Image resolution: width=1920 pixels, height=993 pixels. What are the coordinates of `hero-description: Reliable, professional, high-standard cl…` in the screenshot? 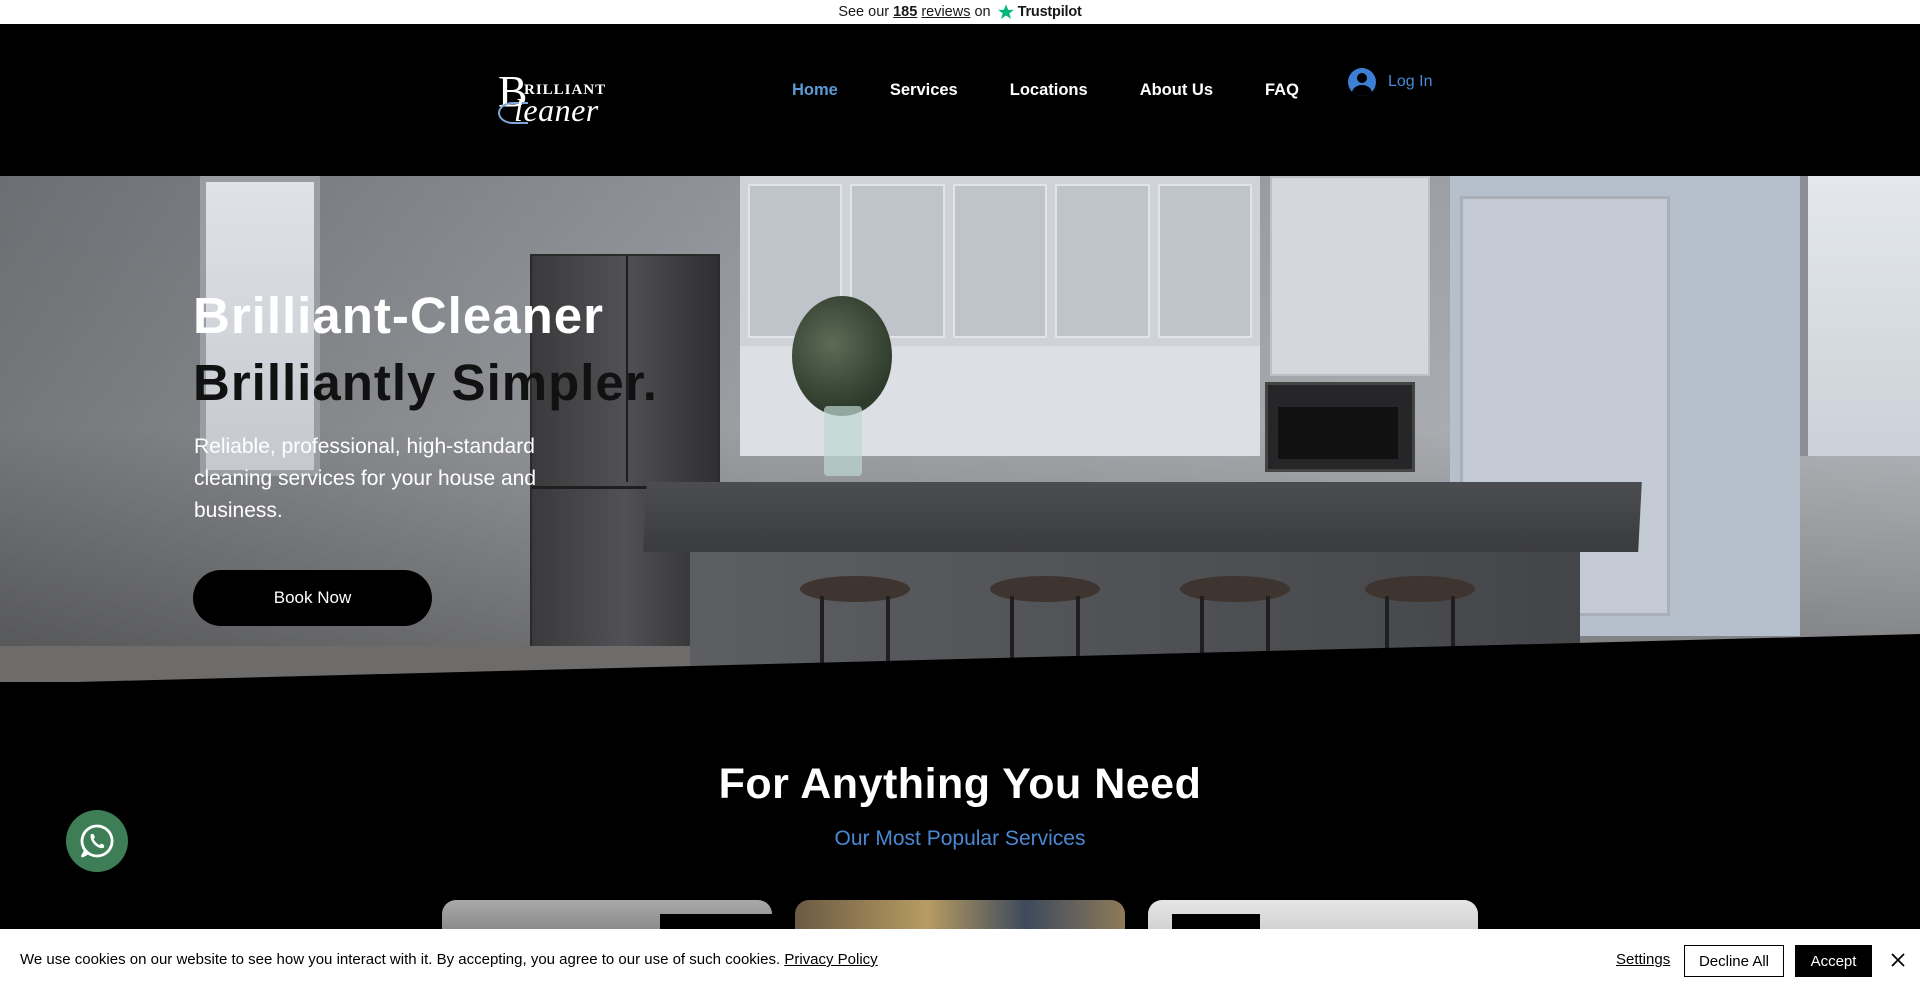 It's located at (365, 478).